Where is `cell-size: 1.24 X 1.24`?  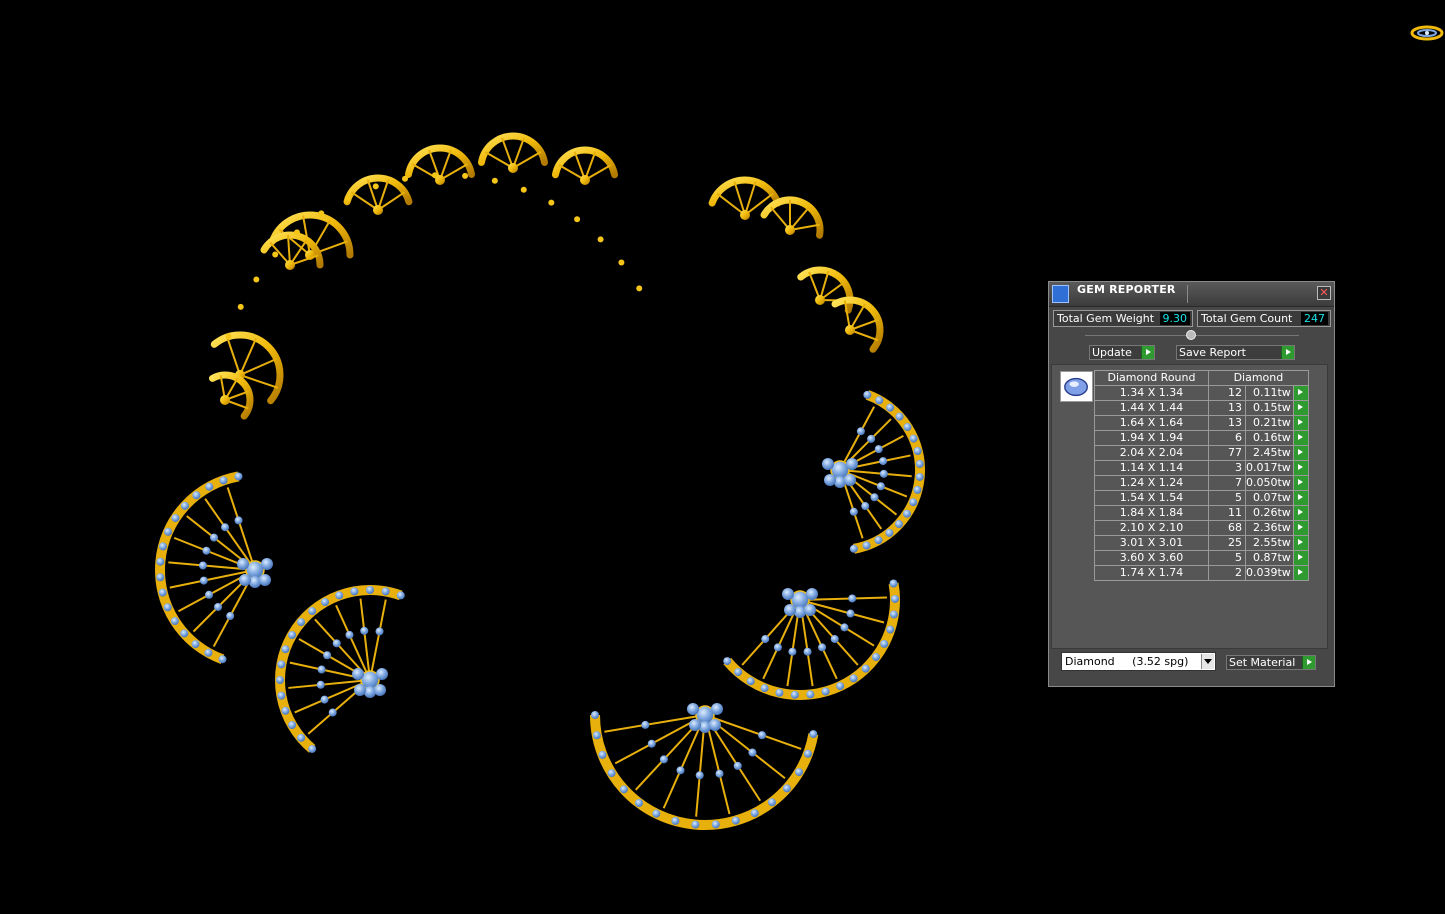
cell-size: 1.24 X 1.24 is located at coordinates (1151, 483).